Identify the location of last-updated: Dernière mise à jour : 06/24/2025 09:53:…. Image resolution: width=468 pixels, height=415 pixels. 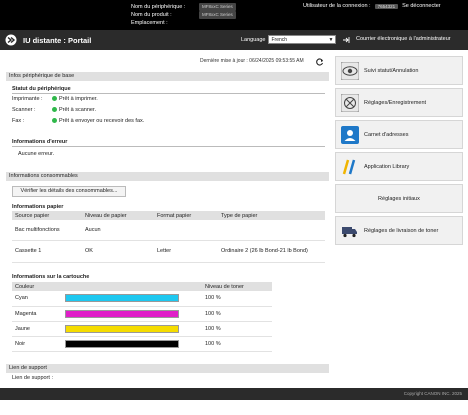
(252, 61).